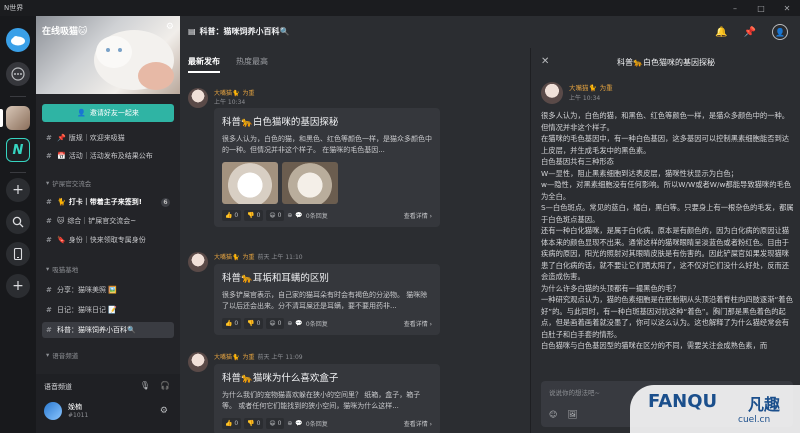 This screenshot has width=800, height=433. What do you see at coordinates (780, 32) in the screenshot?
I see `account-icon: 👤` at bounding box center [780, 32].